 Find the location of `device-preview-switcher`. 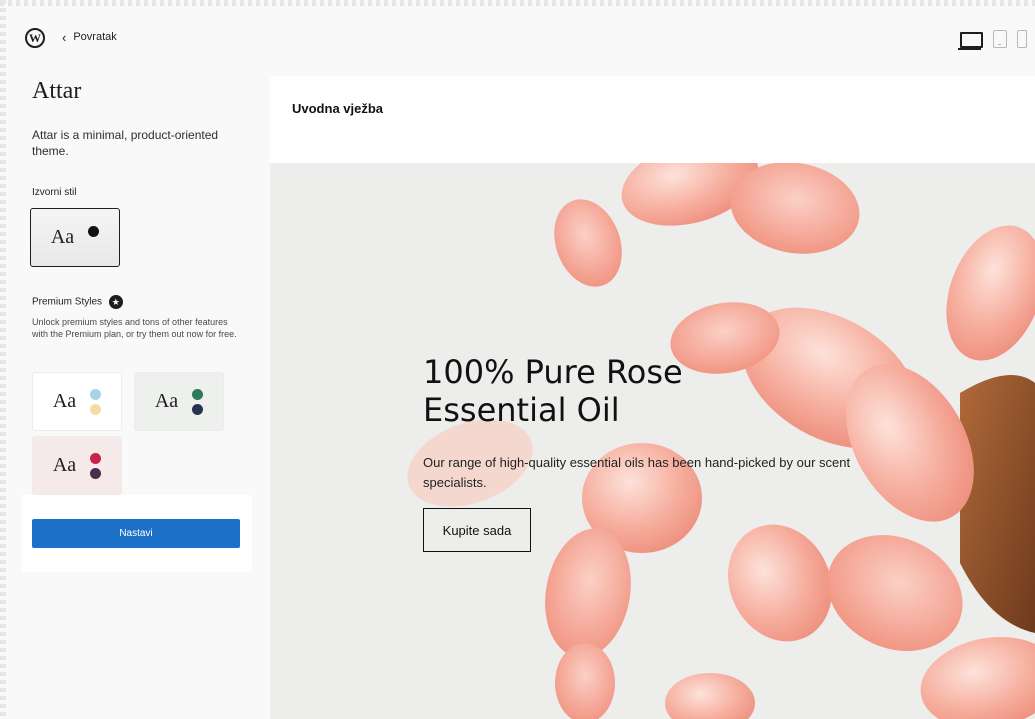

device-preview-switcher is located at coordinates (992, 40).